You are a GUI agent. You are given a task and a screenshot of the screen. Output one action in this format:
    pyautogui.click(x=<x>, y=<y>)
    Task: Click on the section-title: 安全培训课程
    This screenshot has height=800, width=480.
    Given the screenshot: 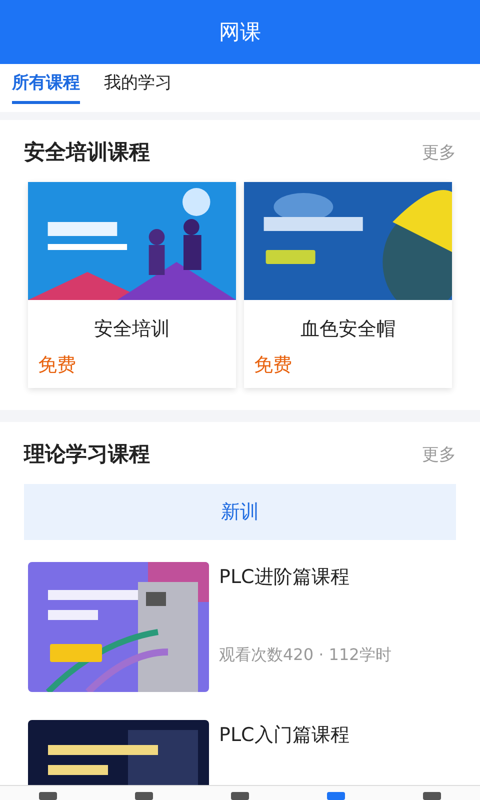 What is the action you would take?
    pyautogui.click(x=87, y=152)
    